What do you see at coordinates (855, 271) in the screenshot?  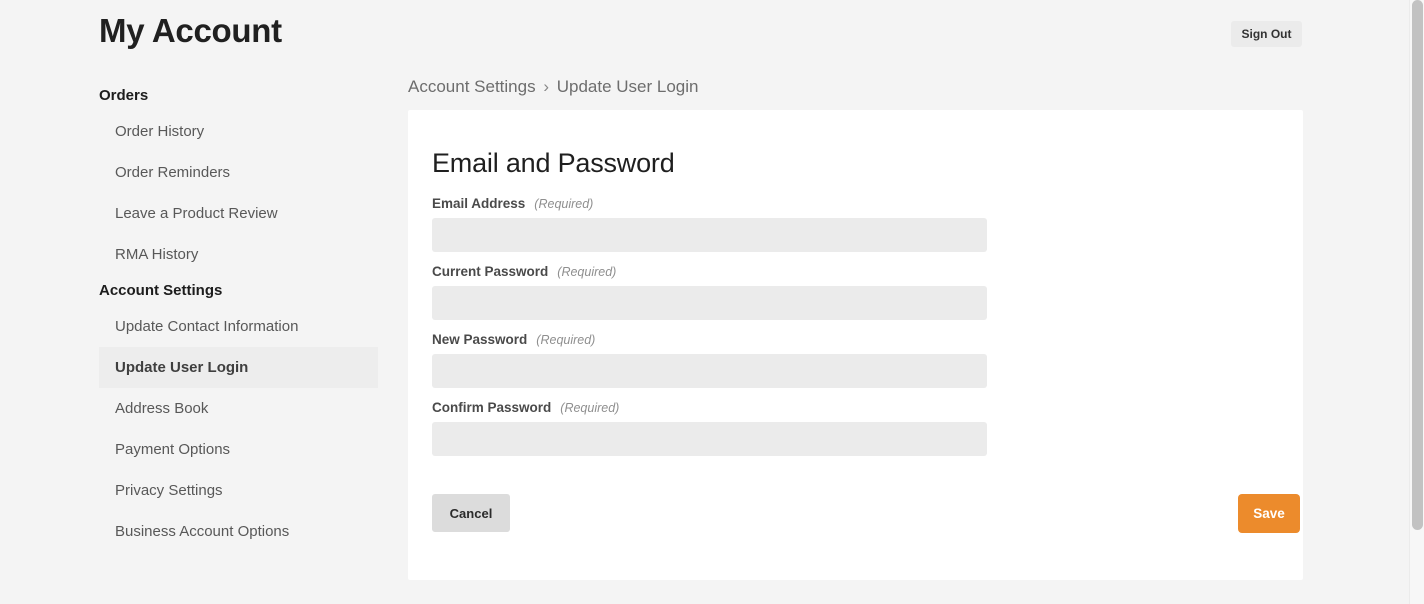 I see `field-label-row: Current Password (Required)` at bounding box center [855, 271].